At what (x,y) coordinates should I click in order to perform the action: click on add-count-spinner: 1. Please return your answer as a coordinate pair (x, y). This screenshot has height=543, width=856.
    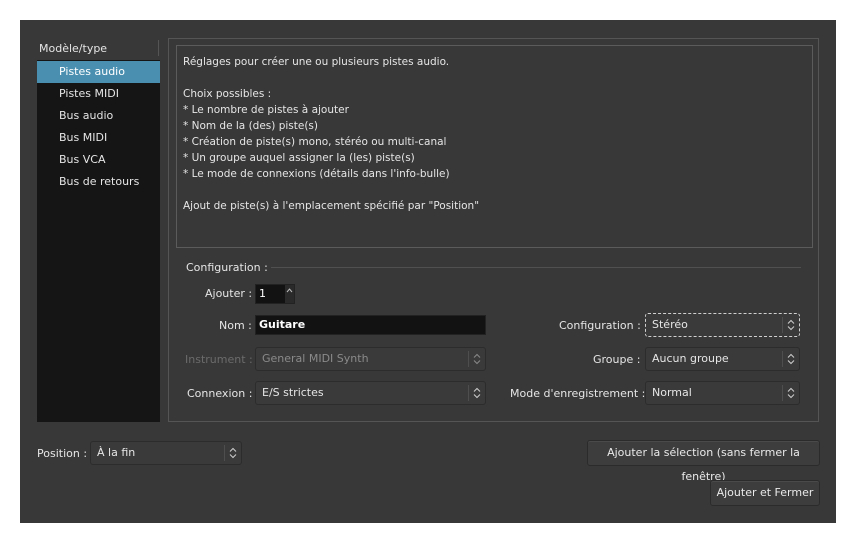
    Looking at the image, I should click on (275, 294).